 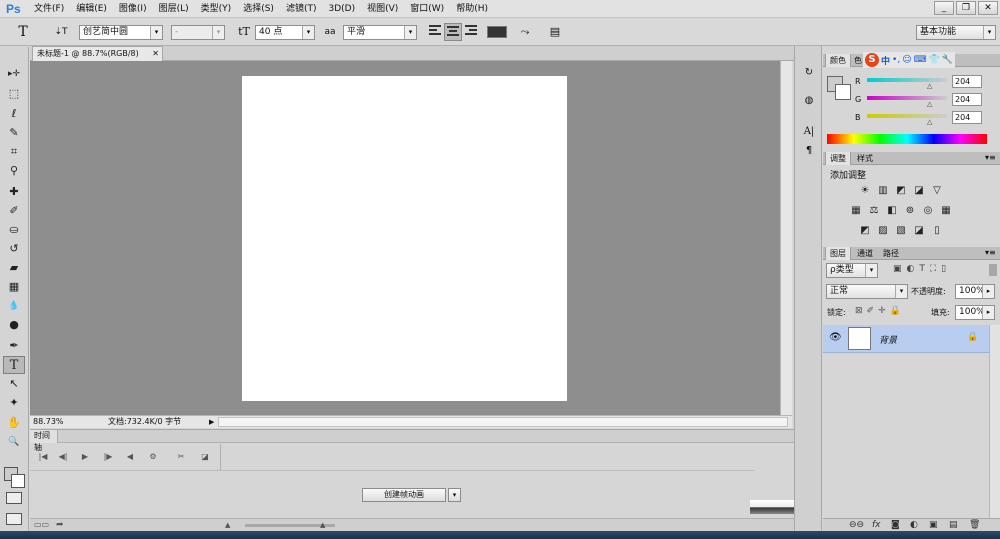 What do you see at coordinates (121, 32) in the screenshot?
I see `font-family-select: 创艺简中圆 ▾` at bounding box center [121, 32].